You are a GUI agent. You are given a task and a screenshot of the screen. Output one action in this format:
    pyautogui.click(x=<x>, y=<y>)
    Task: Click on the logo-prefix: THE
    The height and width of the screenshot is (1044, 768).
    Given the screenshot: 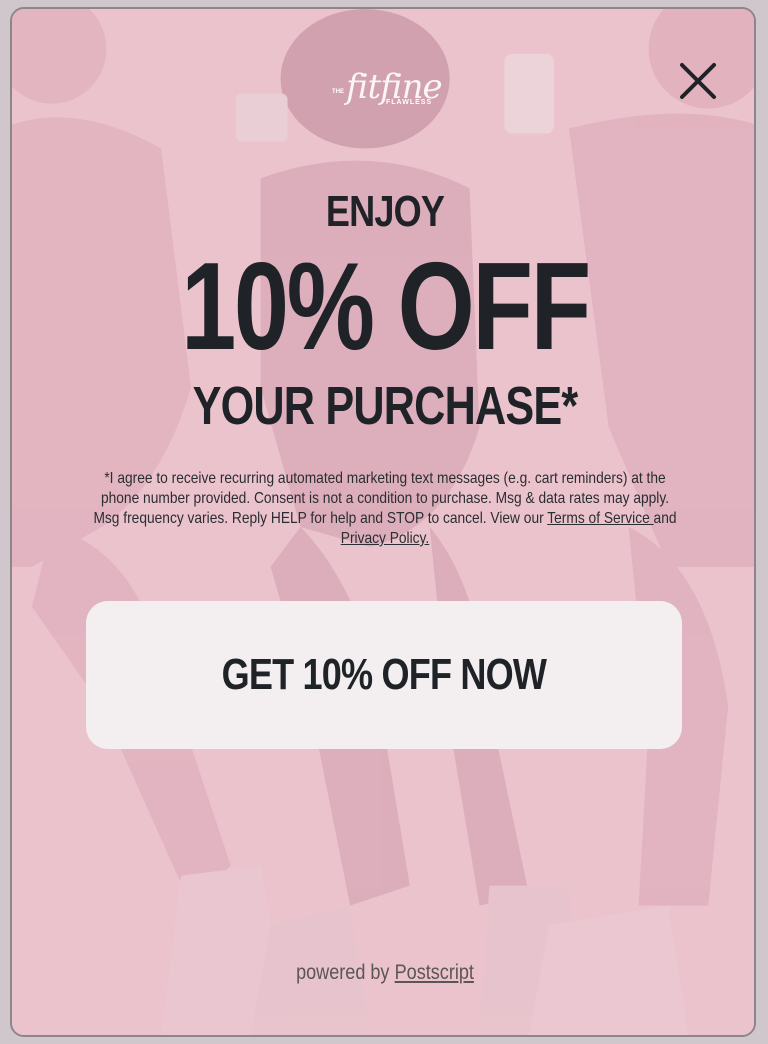 What is the action you would take?
    pyautogui.click(x=338, y=92)
    